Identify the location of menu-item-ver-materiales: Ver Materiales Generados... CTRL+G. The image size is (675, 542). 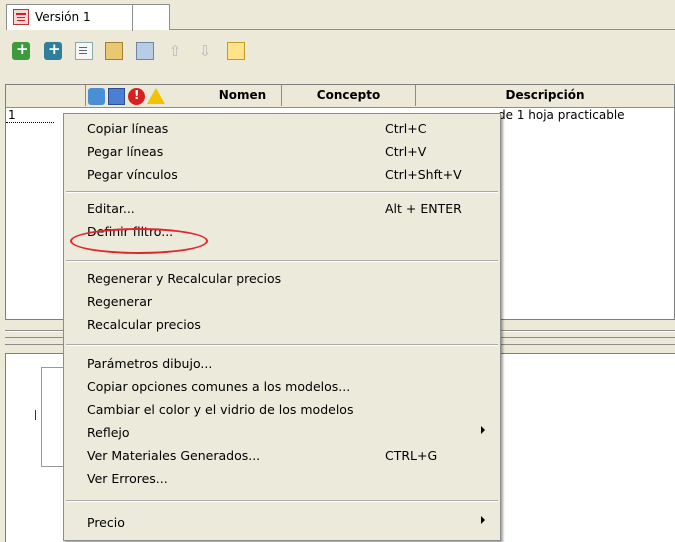
(282, 455).